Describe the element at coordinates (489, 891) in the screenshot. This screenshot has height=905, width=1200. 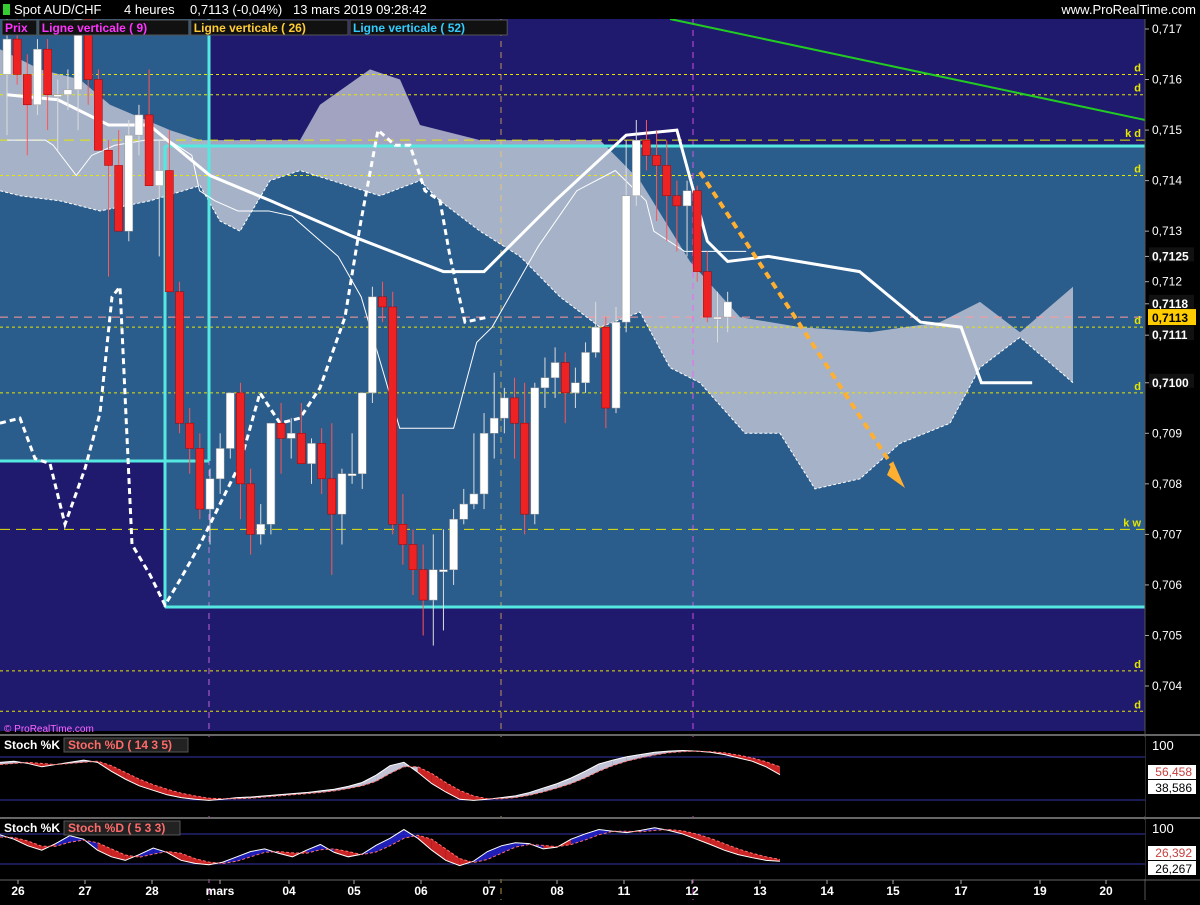
I see `time-tick-7: 07` at that location.